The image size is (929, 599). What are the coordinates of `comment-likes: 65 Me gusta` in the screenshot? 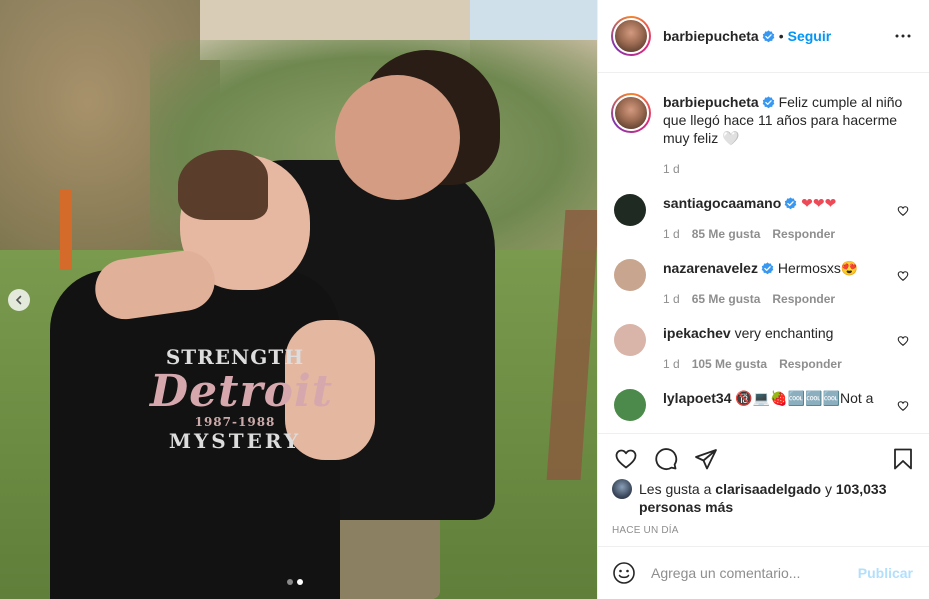 It's located at (726, 299).